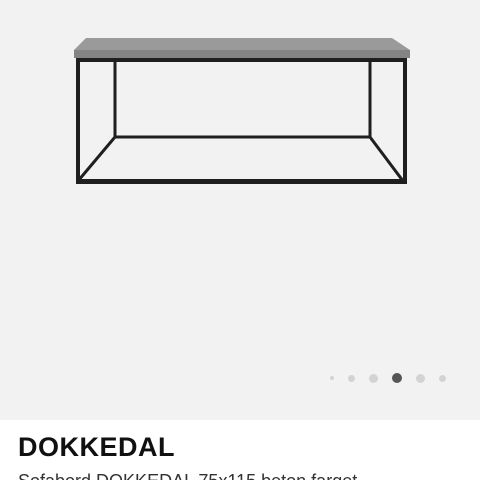 This screenshot has width=480, height=480. I want to click on product-title: DOKKEDAL, so click(96, 447).